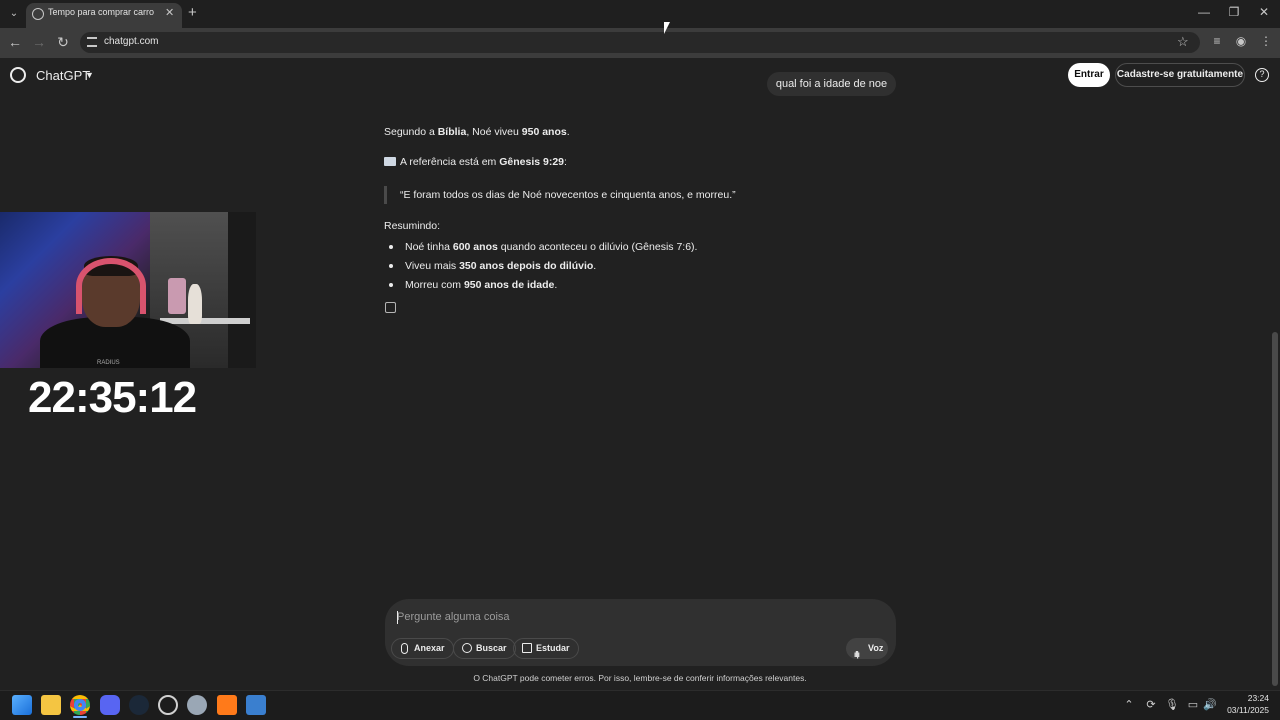  What do you see at coordinates (1129, 704) in the screenshot?
I see `tray-chevron-up-icon: ⌃` at bounding box center [1129, 704].